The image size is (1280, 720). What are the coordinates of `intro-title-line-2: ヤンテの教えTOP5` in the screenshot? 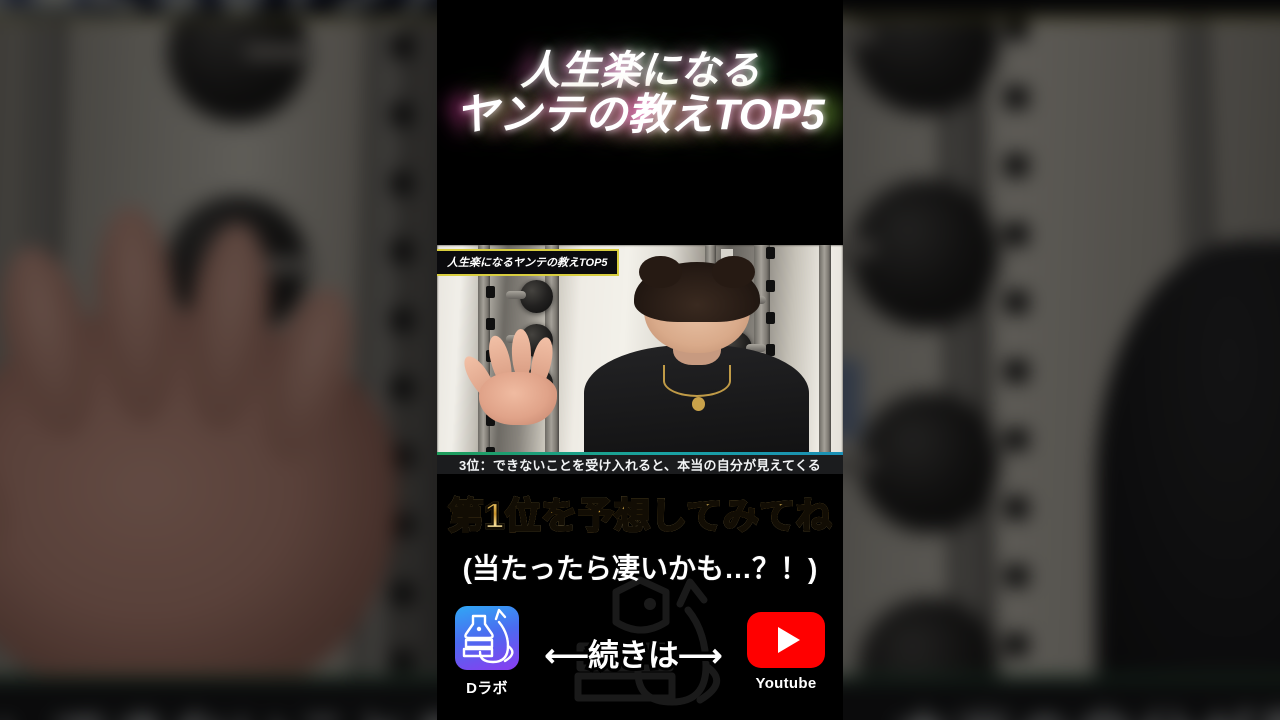 It's located at (640, 114).